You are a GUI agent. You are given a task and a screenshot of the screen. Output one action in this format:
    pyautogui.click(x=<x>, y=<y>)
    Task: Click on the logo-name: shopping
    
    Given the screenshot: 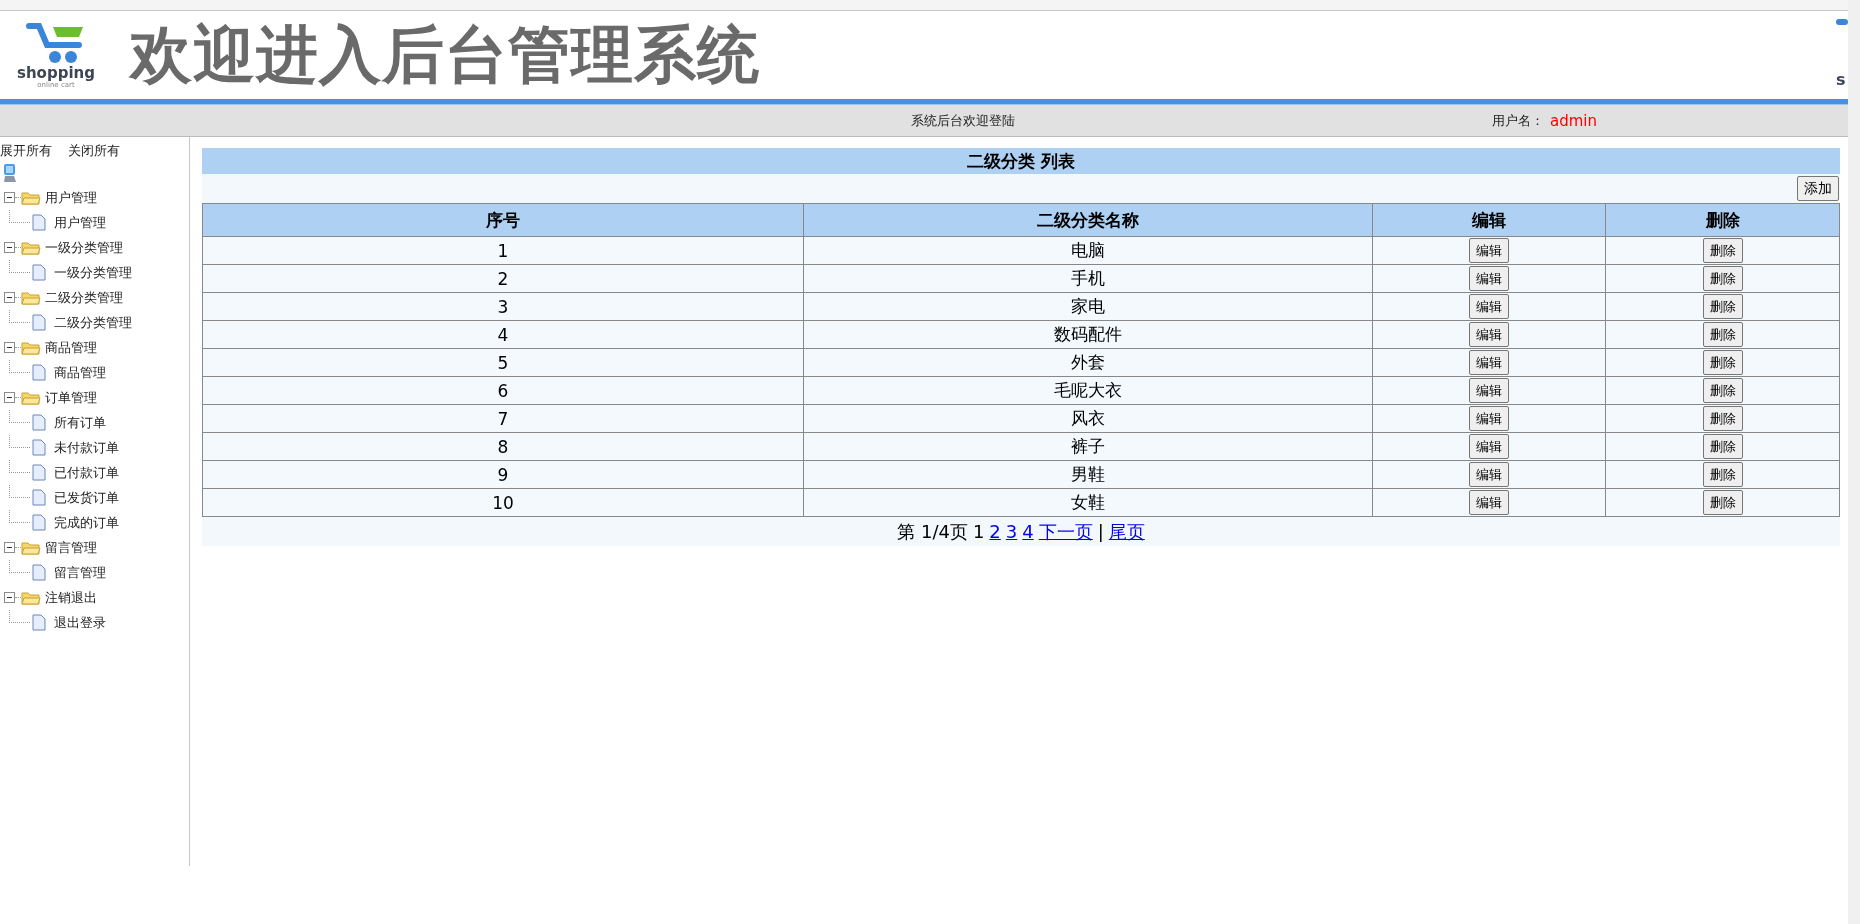 What is the action you would take?
    pyautogui.click(x=56, y=72)
    